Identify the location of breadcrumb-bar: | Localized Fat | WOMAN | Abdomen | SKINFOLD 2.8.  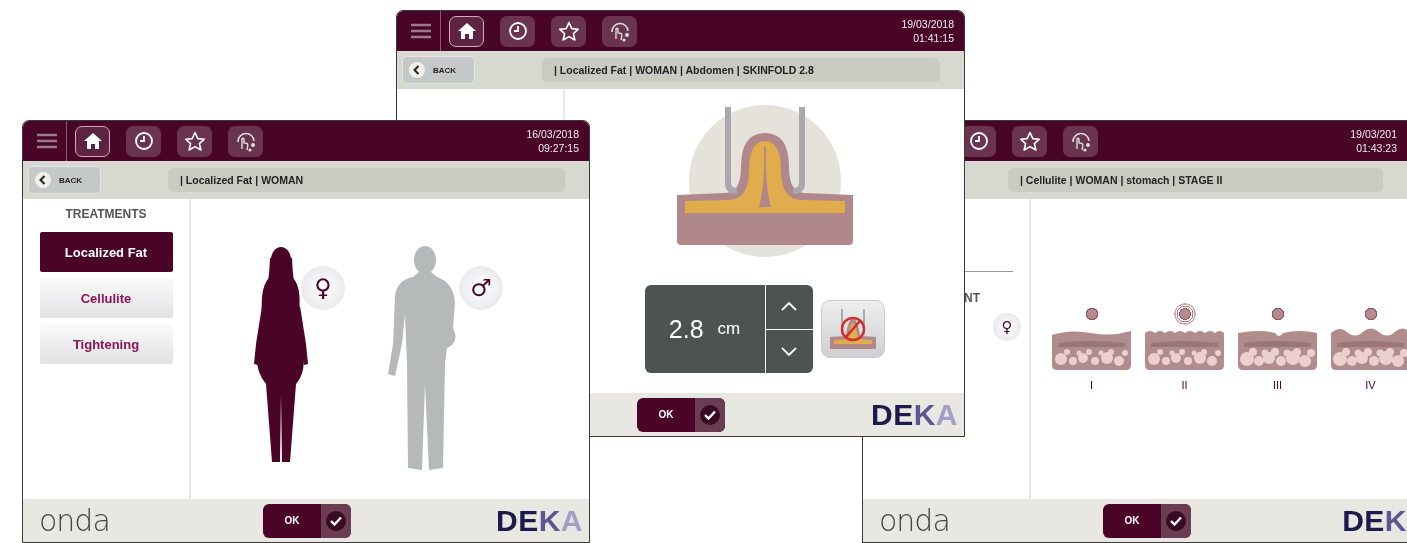
(741, 70).